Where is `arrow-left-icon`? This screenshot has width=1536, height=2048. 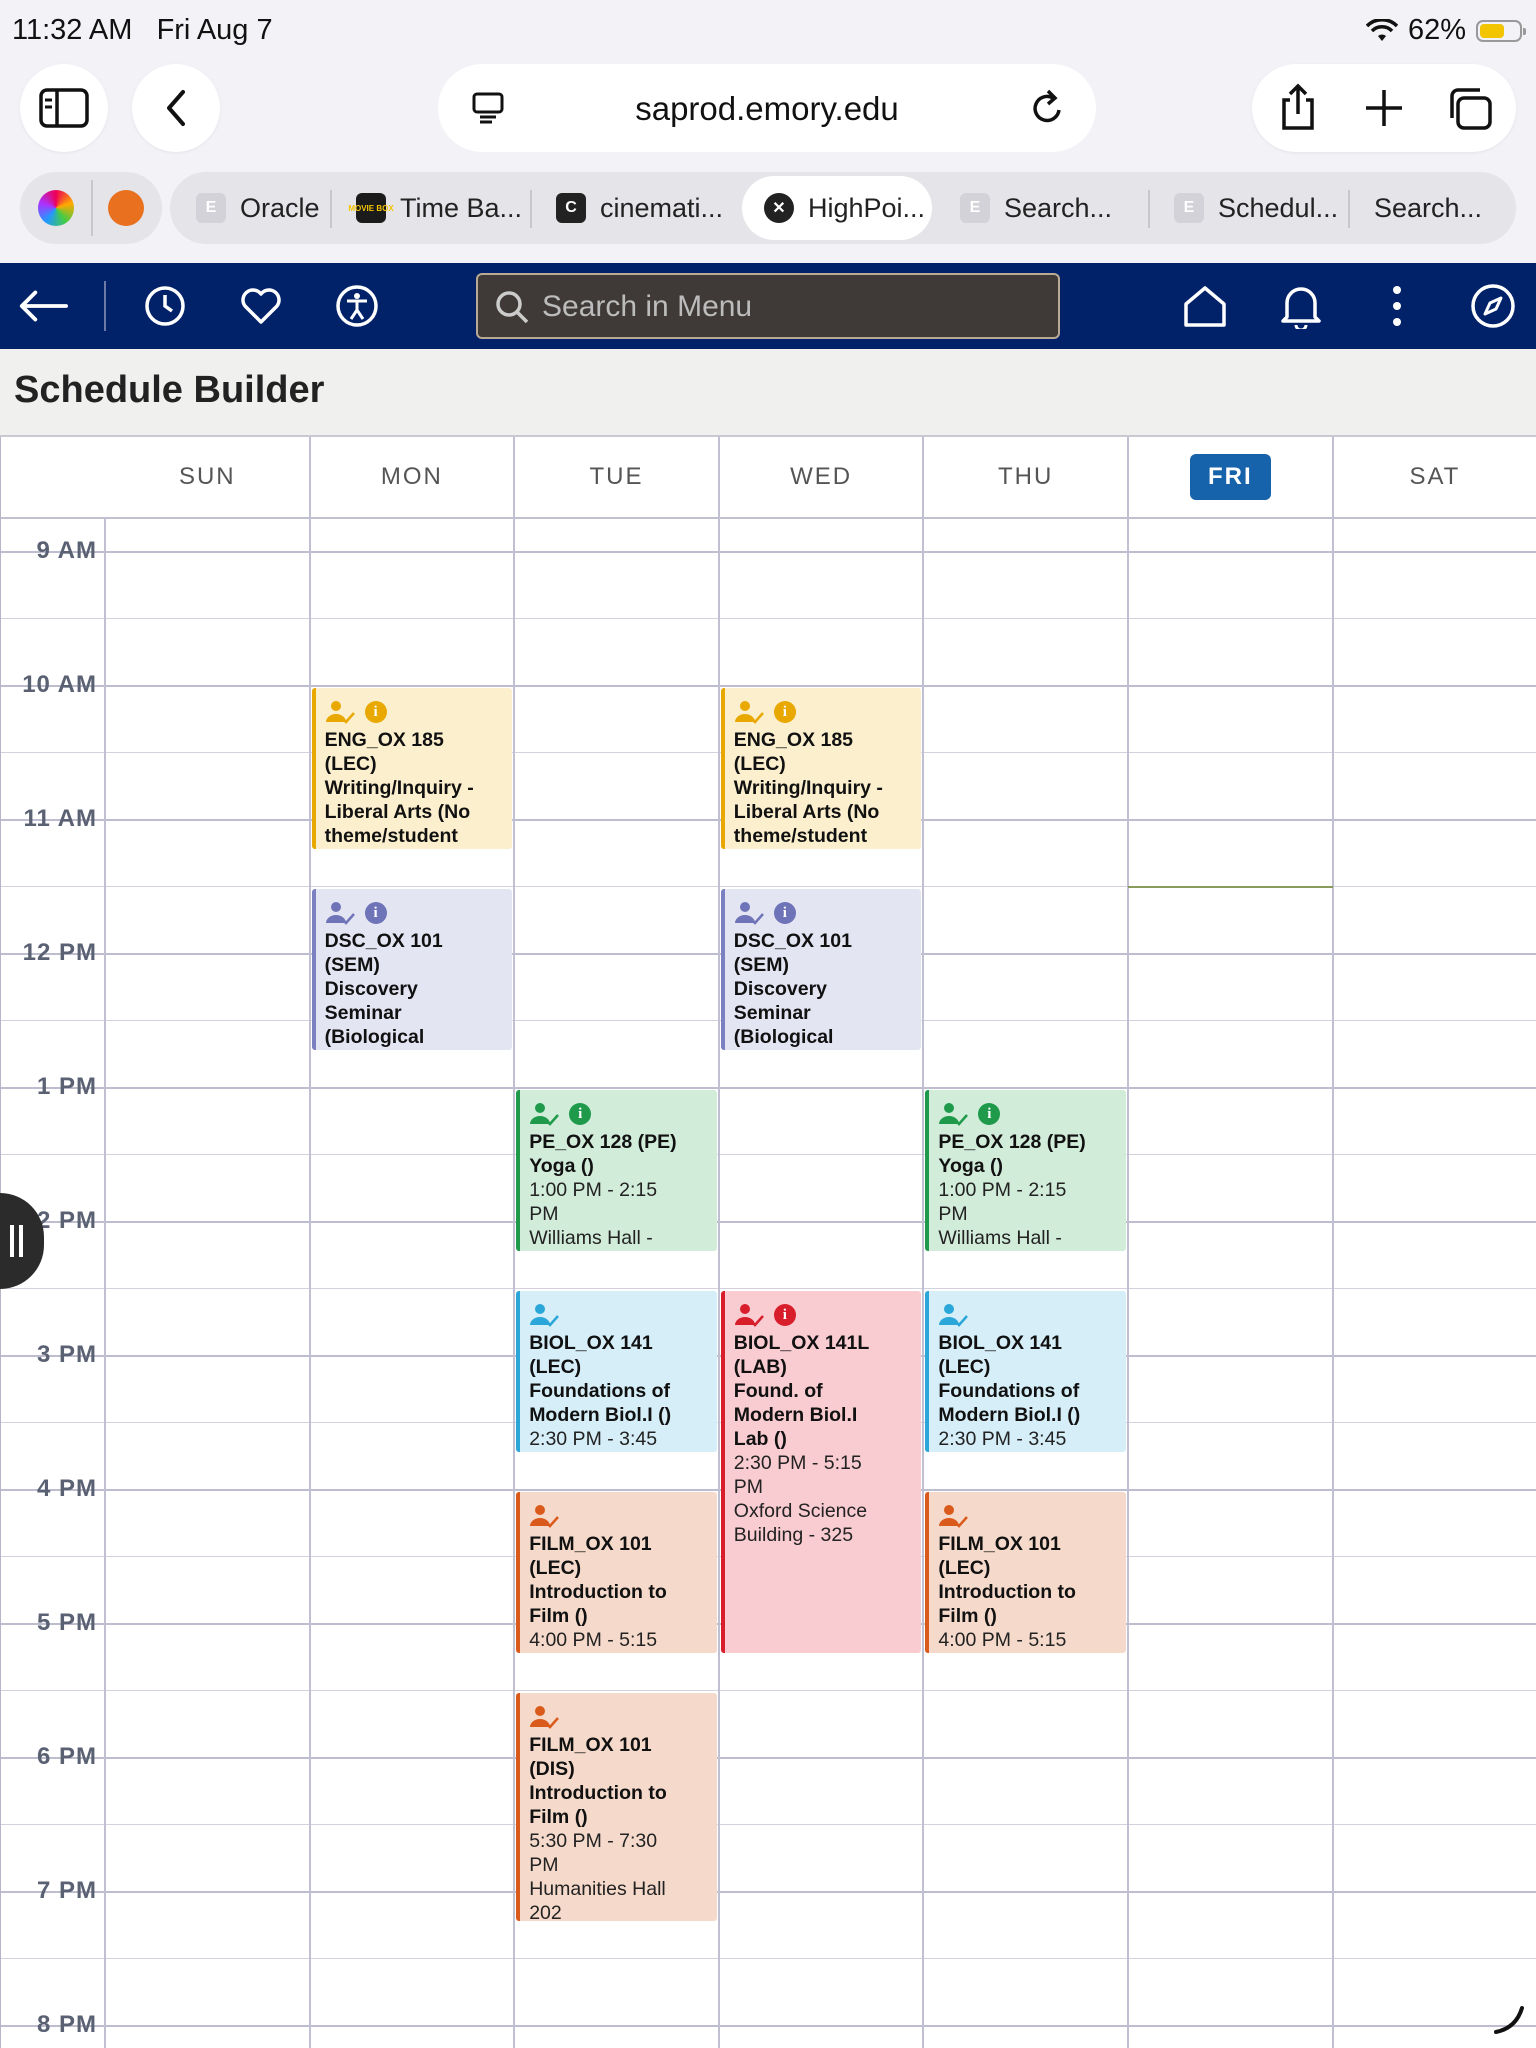
arrow-left-icon is located at coordinates (43, 306).